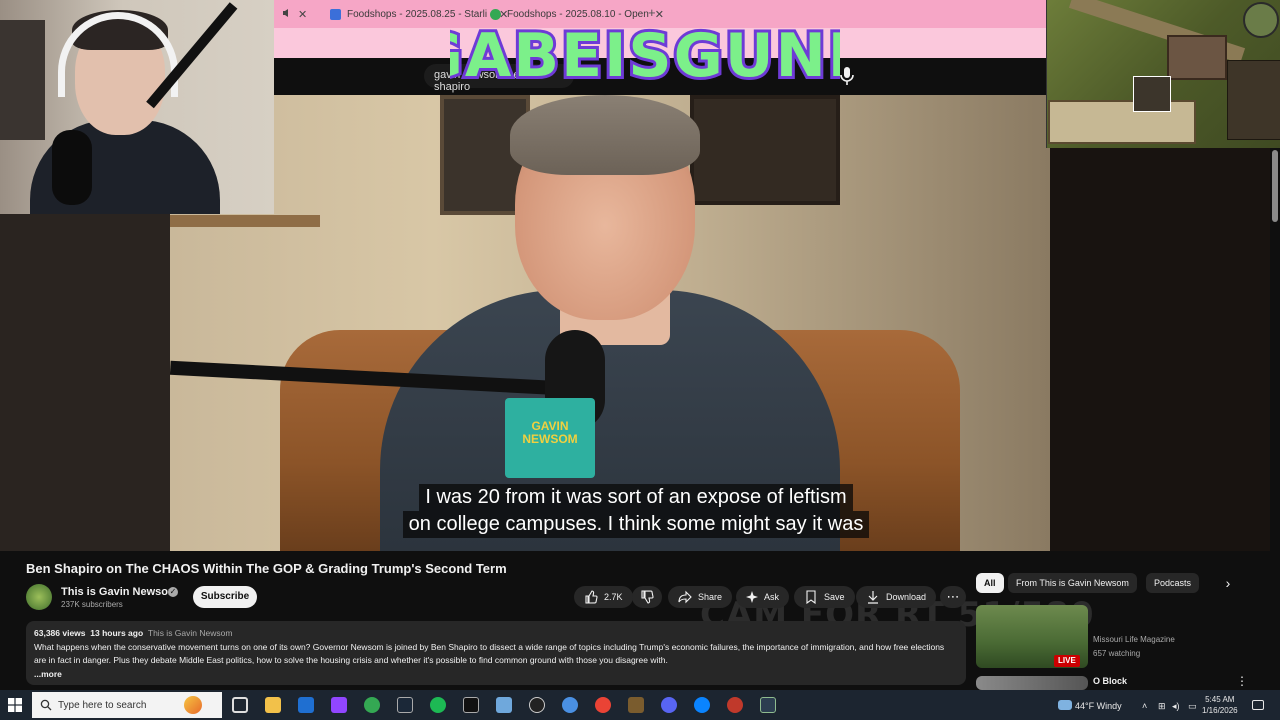 The image size is (1280, 720). What do you see at coordinates (752, 597) in the screenshot?
I see `sparkle-icon` at bounding box center [752, 597].